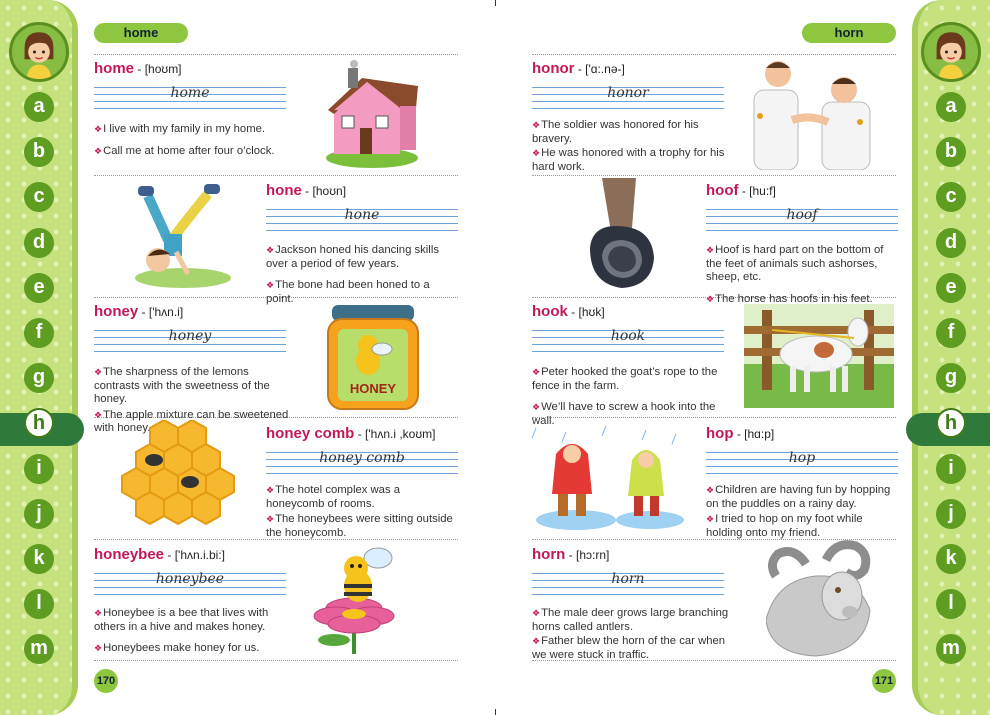  What do you see at coordinates (819, 356) in the screenshot?
I see `goat-at-fence-illustration` at bounding box center [819, 356].